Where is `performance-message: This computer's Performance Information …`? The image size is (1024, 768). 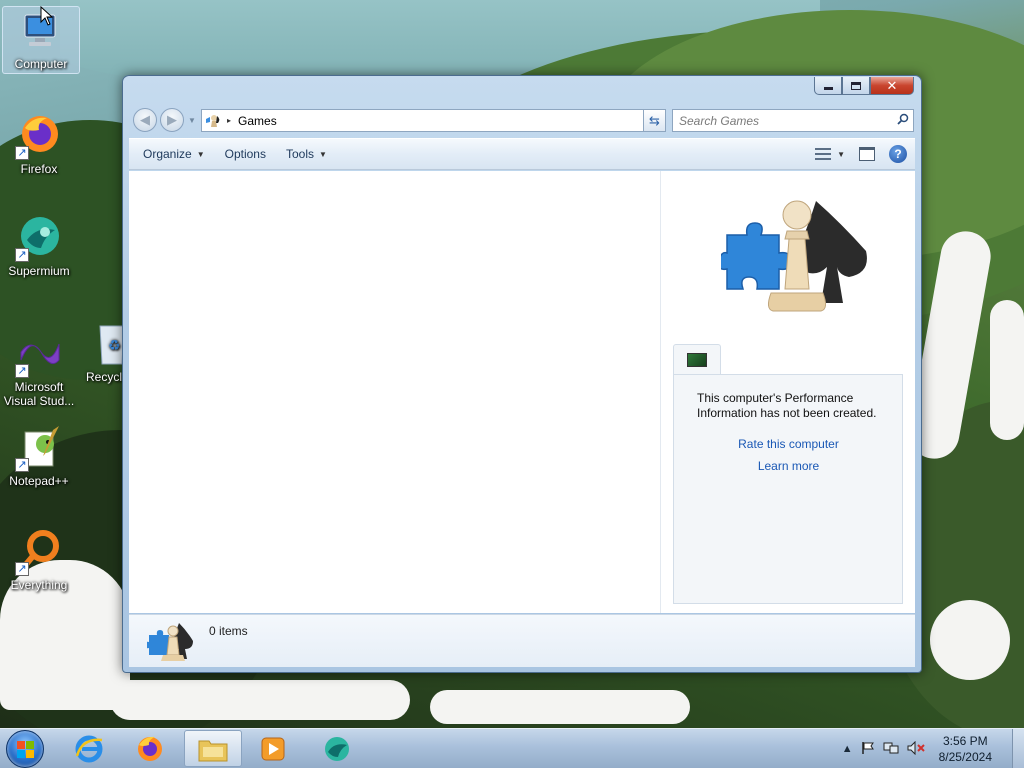
performance-message: This computer's Performance Information … is located at coordinates (787, 405).